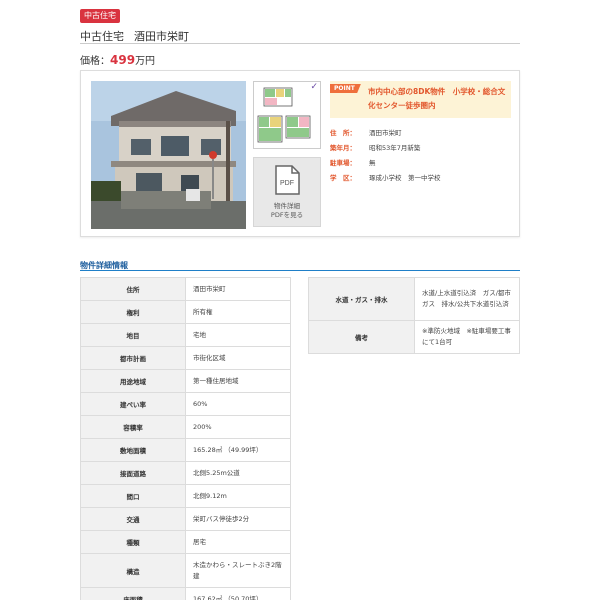  I want to click on detail-key: 用途地域, so click(133, 381).